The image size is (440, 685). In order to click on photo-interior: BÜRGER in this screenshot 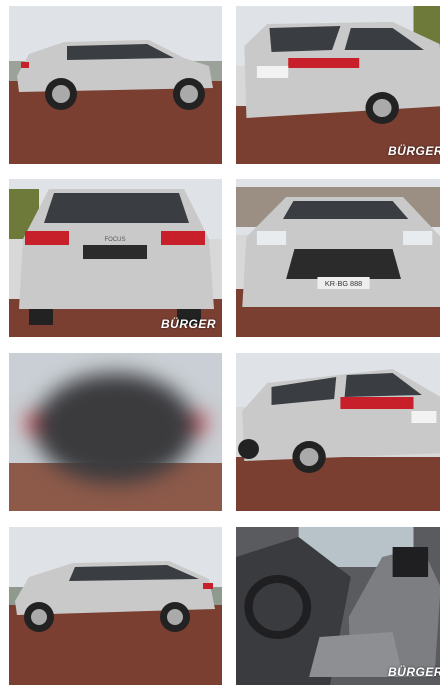, I will do `click(338, 606)`.